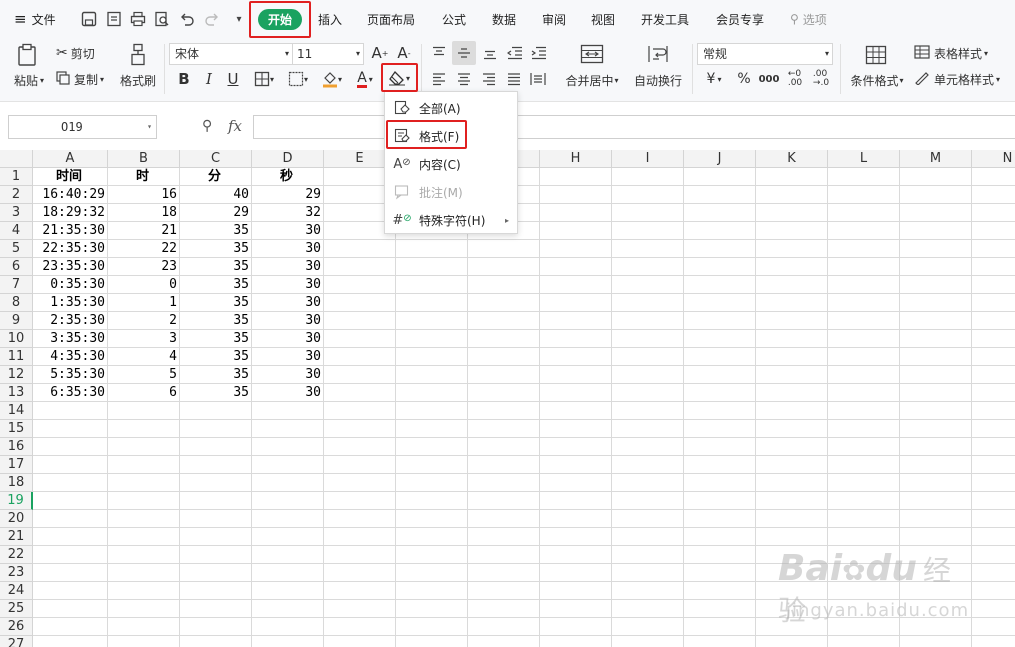 Image resolution: width=1015 pixels, height=647 pixels. I want to click on clear-all-item: 全部(A), so click(451, 108).